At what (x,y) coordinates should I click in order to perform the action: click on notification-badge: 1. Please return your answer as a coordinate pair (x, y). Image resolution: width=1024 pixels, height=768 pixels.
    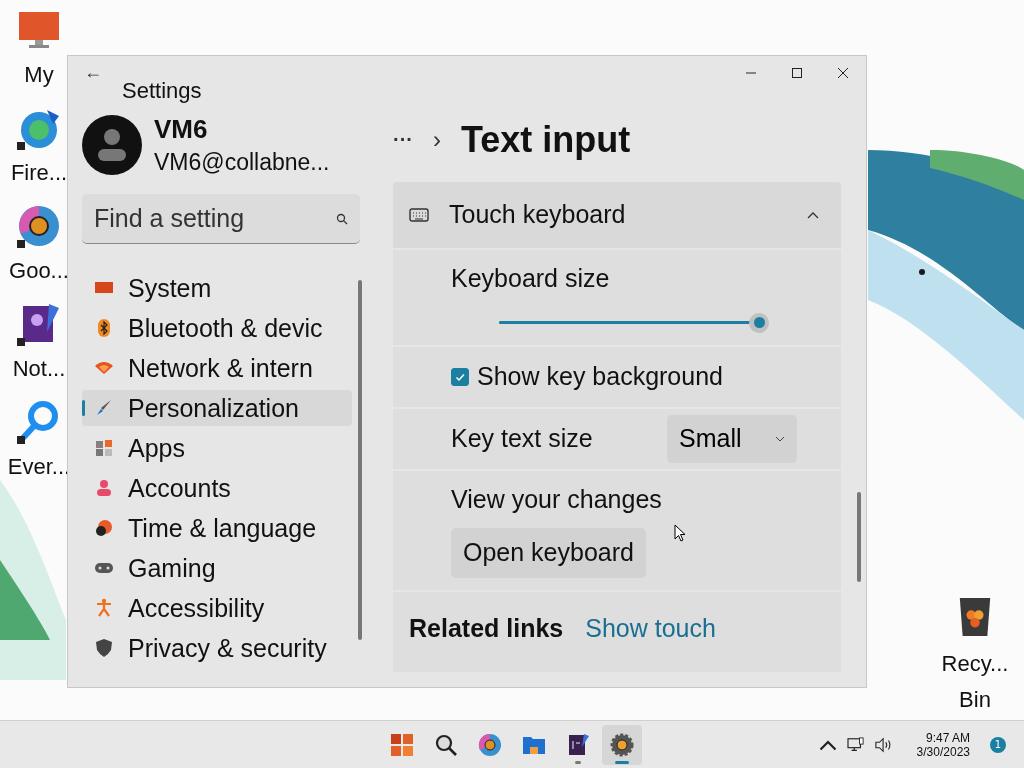
    Looking at the image, I should click on (998, 744).